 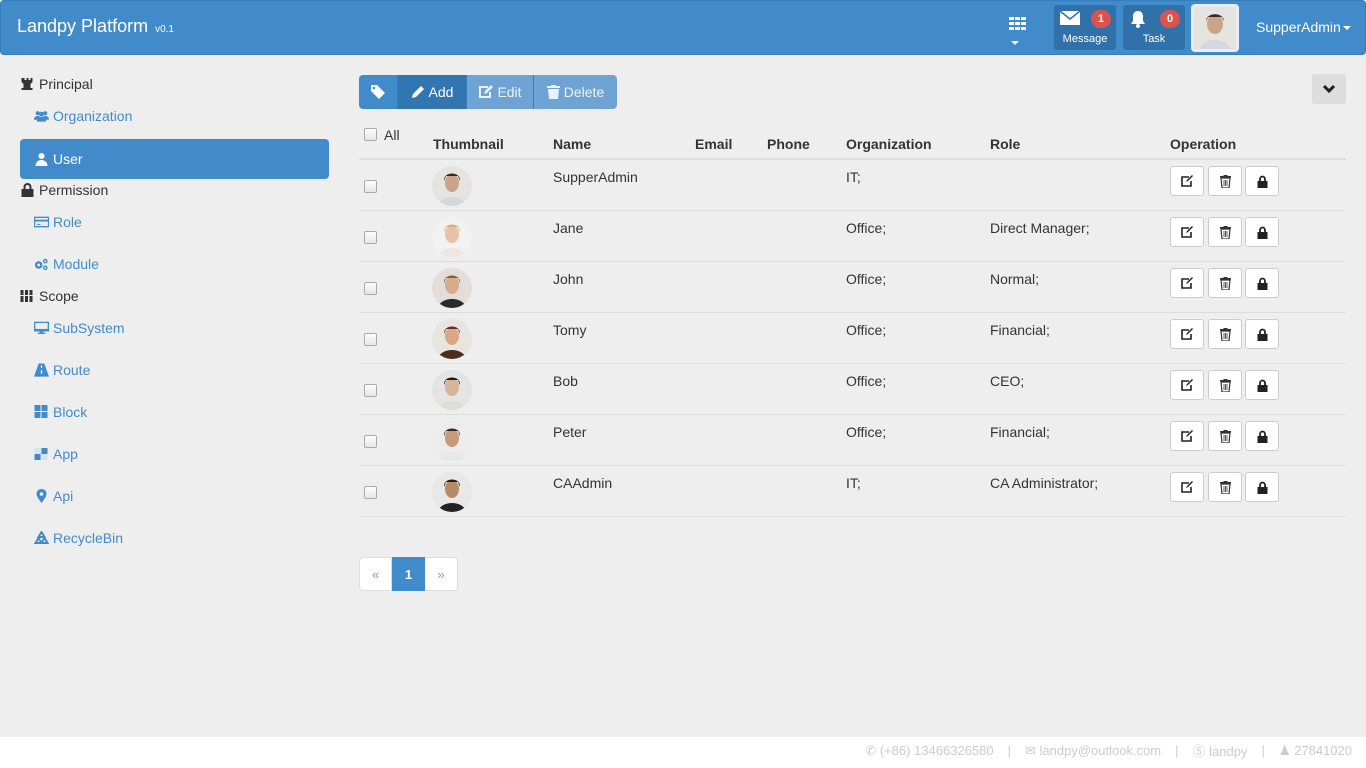 What do you see at coordinates (1170, 19) in the screenshot?
I see `task-count-badge: 0` at bounding box center [1170, 19].